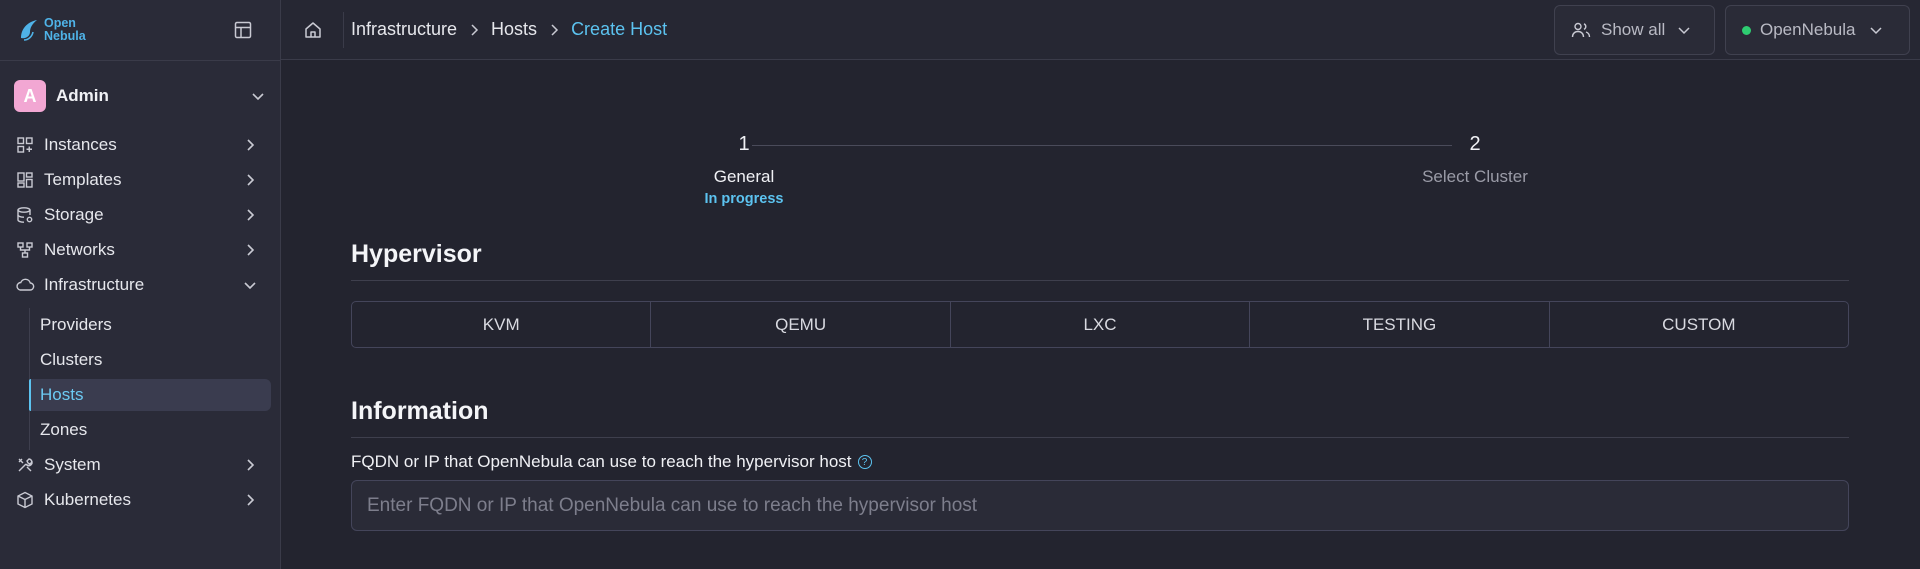 The width and height of the screenshot is (1920, 569). What do you see at coordinates (514, 29) in the screenshot?
I see `breadcrumb-hosts: Hosts` at bounding box center [514, 29].